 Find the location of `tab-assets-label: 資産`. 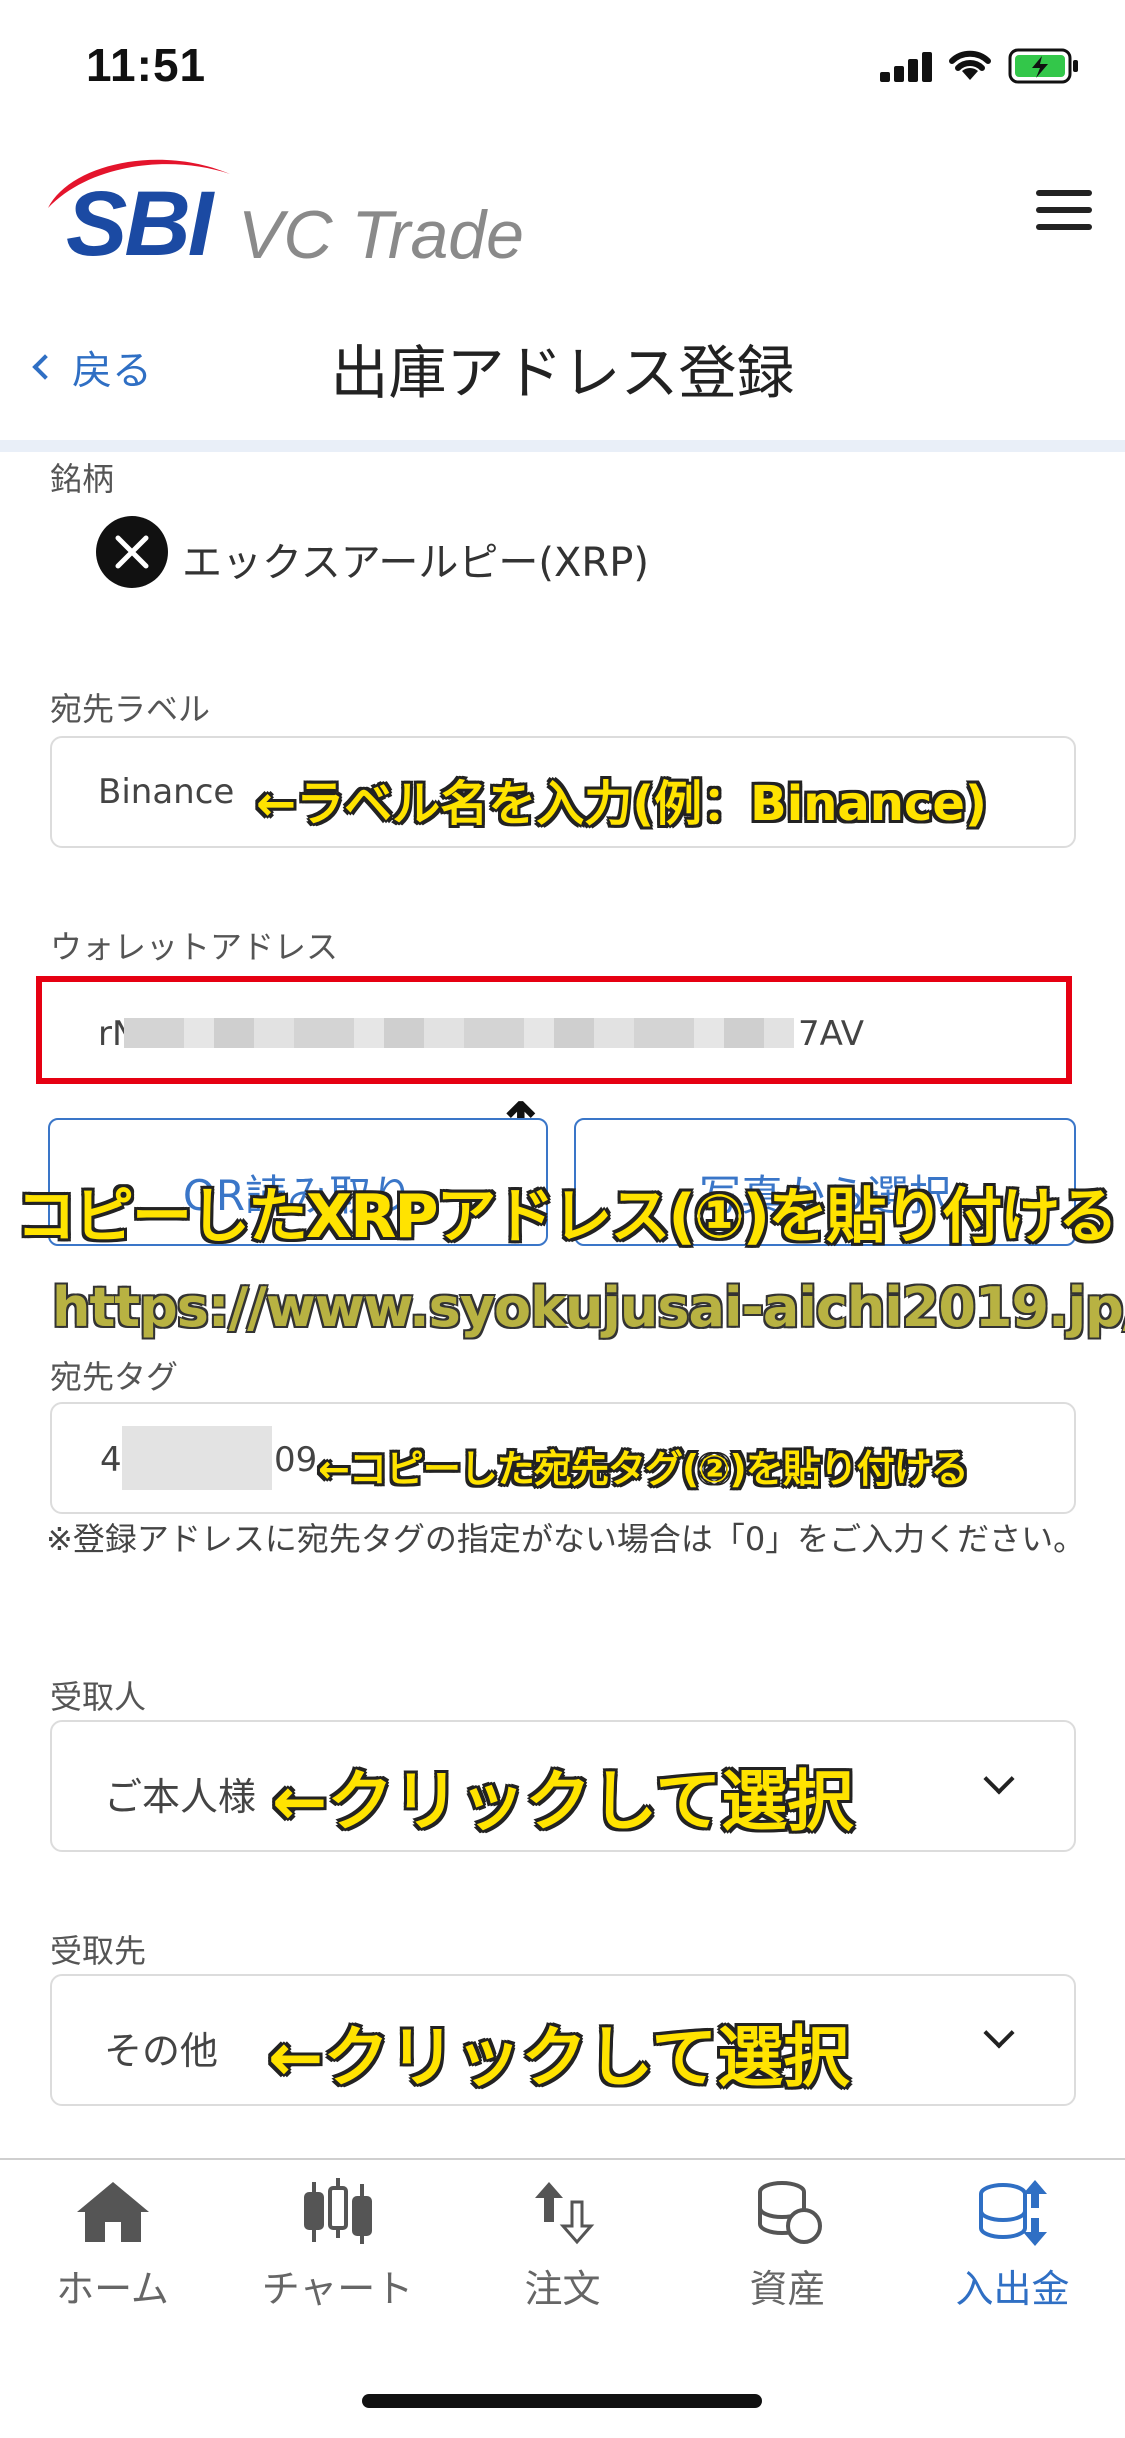

tab-assets-label: 資産 is located at coordinates (787, 2289).